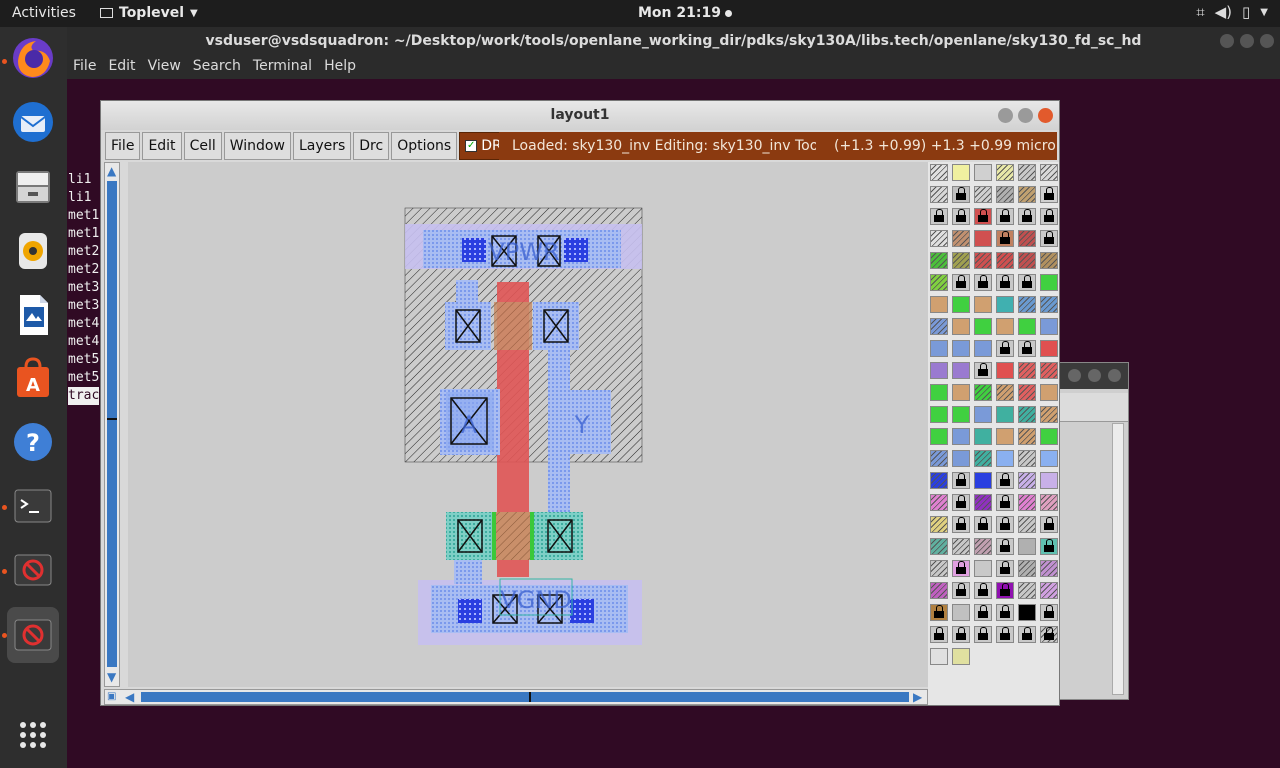  Describe the element at coordinates (33, 378) in the screenshot. I see `software-center-icon: A` at that location.